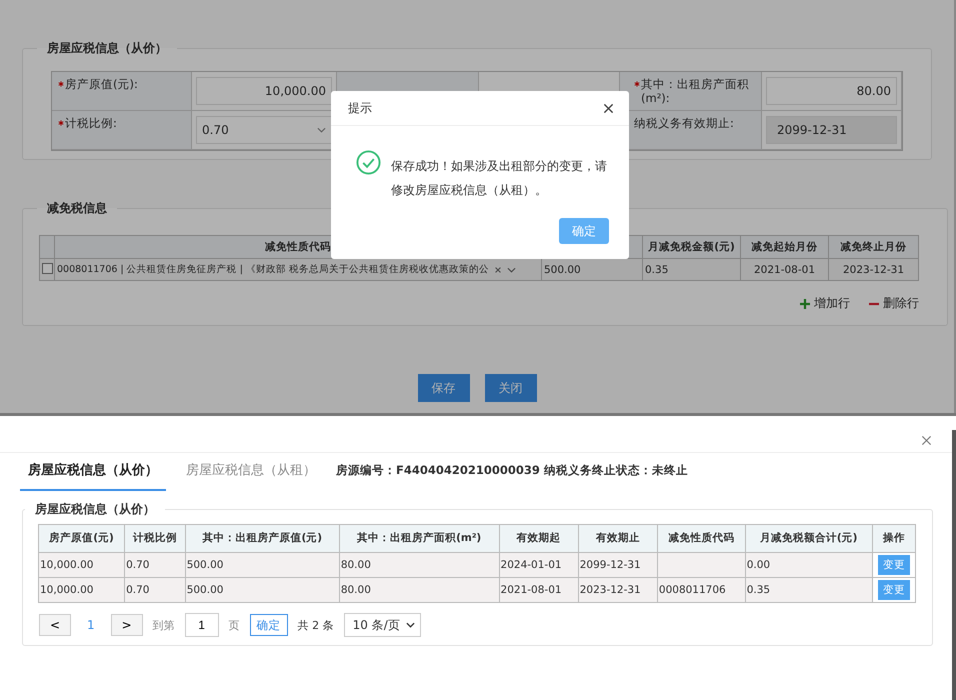  Describe the element at coordinates (262, 538) in the screenshot. I see `column-header: 其中：出租房产原值(元)` at that location.